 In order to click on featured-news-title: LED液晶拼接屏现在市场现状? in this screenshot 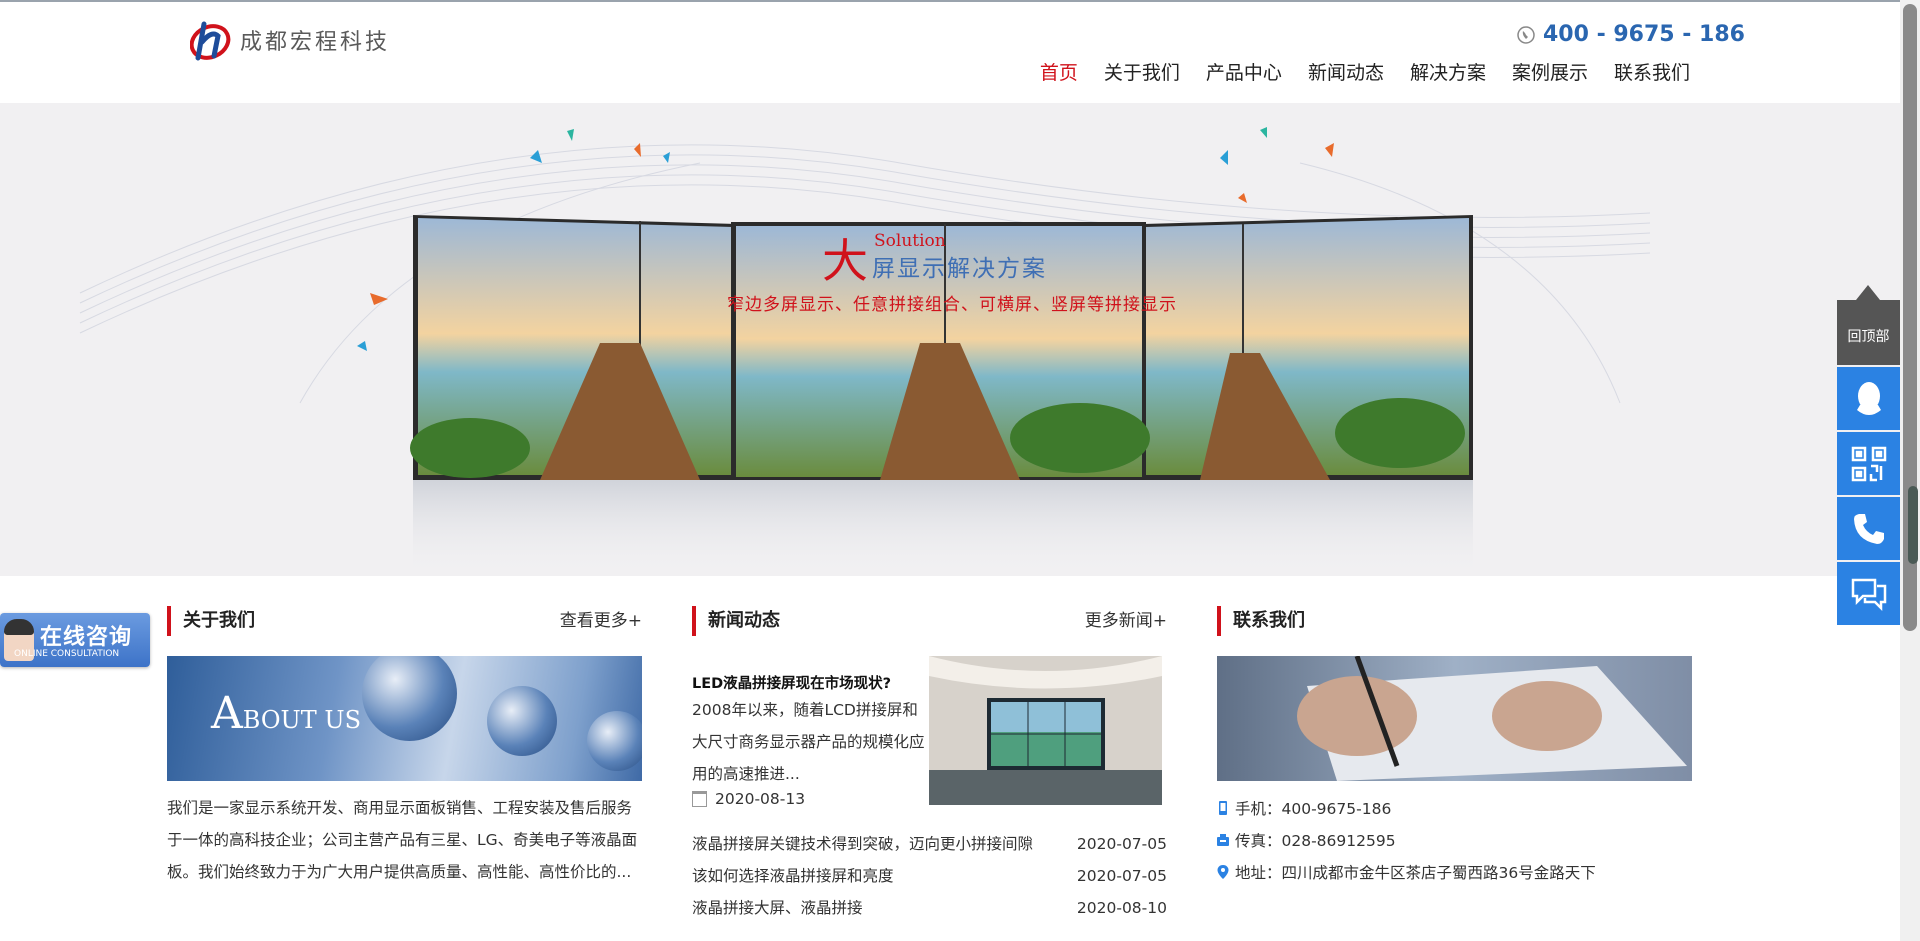, I will do `click(812, 684)`.